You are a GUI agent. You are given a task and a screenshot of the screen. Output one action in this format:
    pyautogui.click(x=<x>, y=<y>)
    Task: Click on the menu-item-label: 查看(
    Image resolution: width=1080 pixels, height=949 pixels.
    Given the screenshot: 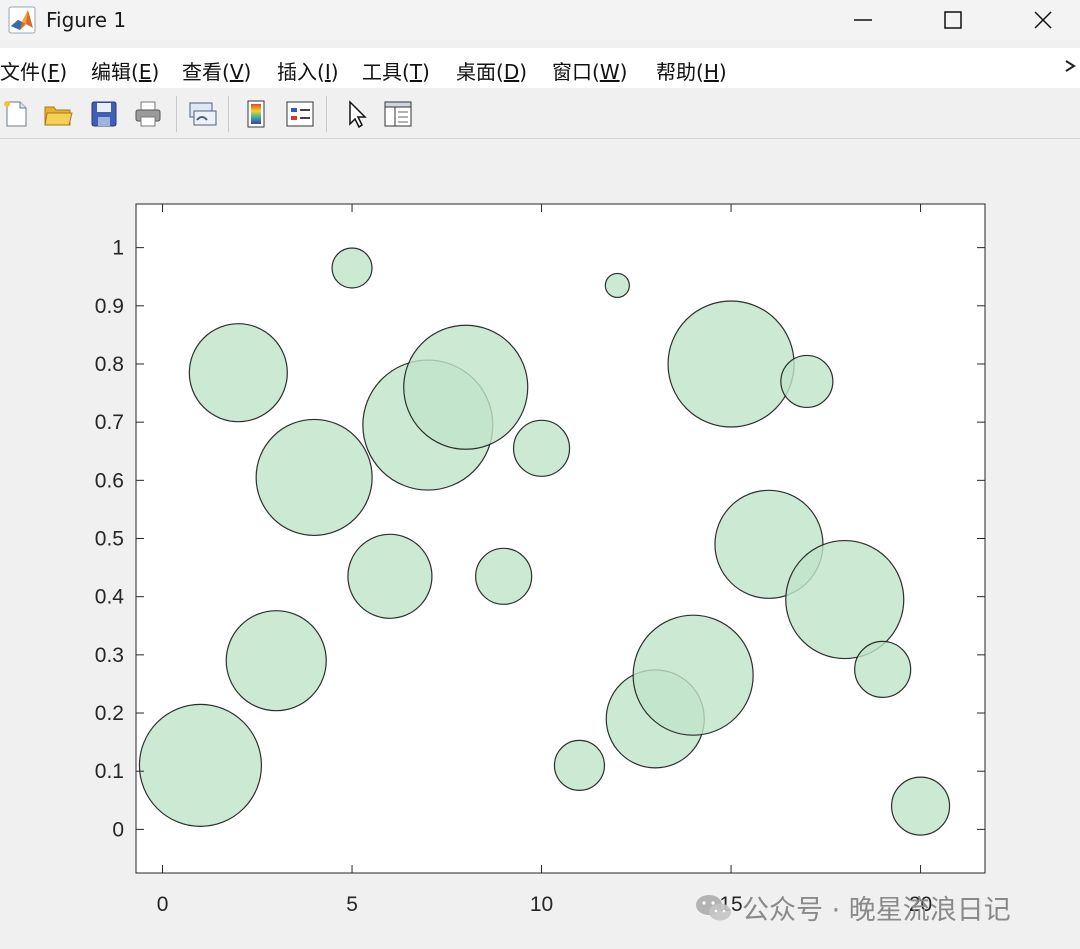 What is the action you would take?
    pyautogui.click(x=206, y=72)
    